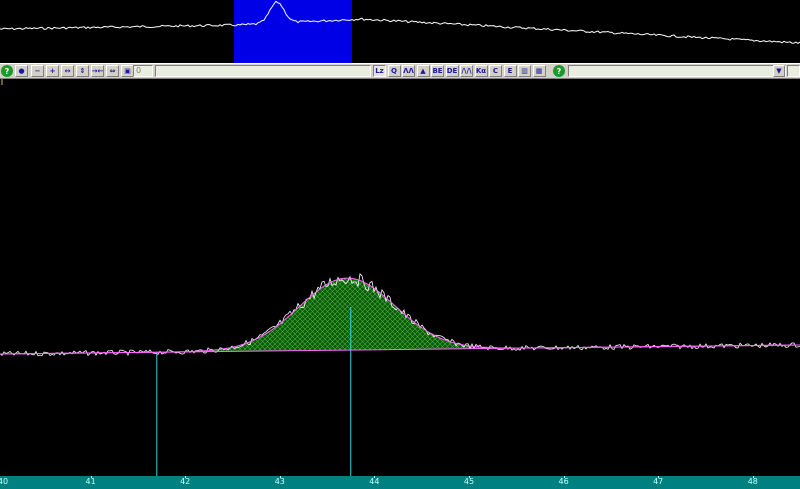 This screenshot has width=800, height=489. I want to click on x-axis-tick-label: 48, so click(752, 481).